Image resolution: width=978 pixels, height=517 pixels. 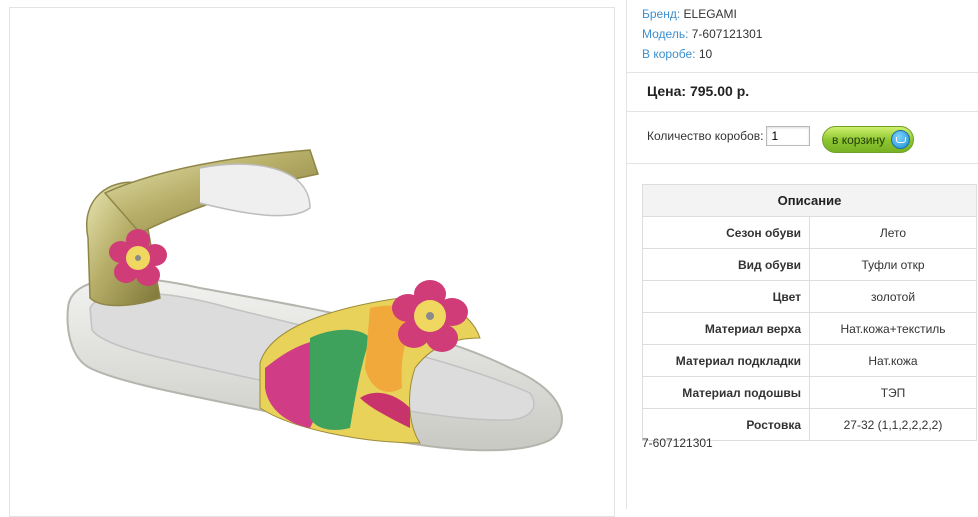 I want to click on add-to-cart-button: в корзину, so click(x=868, y=139).